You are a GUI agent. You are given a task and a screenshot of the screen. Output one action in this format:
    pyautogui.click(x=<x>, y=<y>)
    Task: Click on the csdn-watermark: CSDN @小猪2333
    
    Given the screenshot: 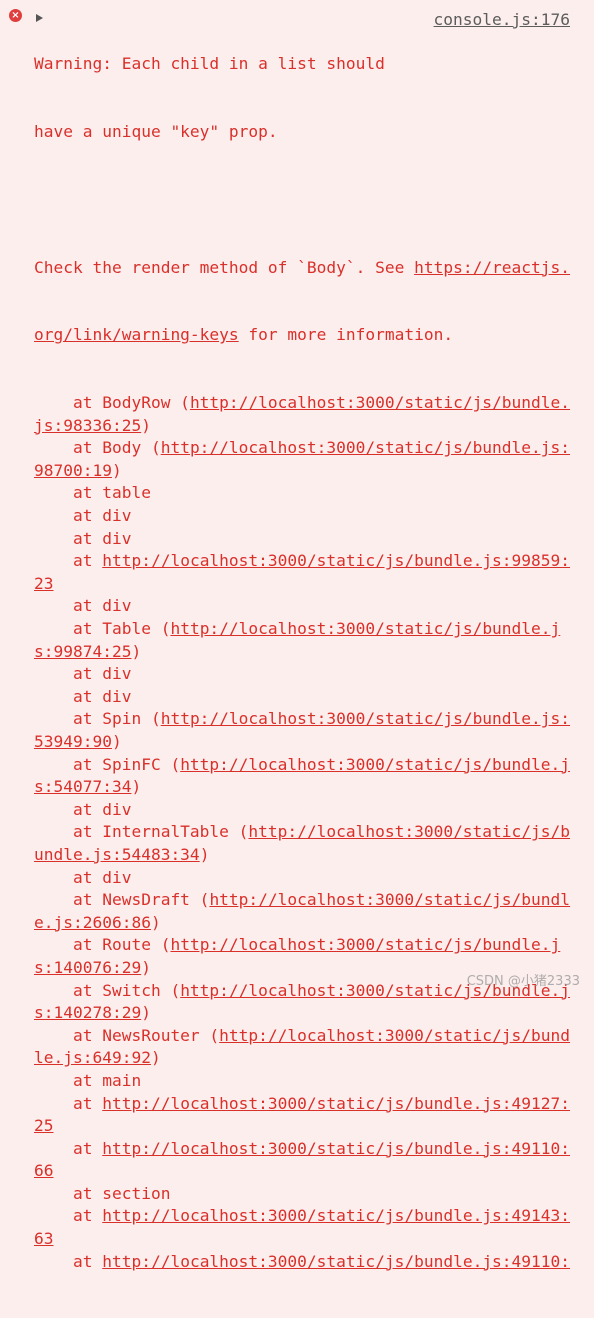 What is the action you would take?
    pyautogui.click(x=523, y=981)
    